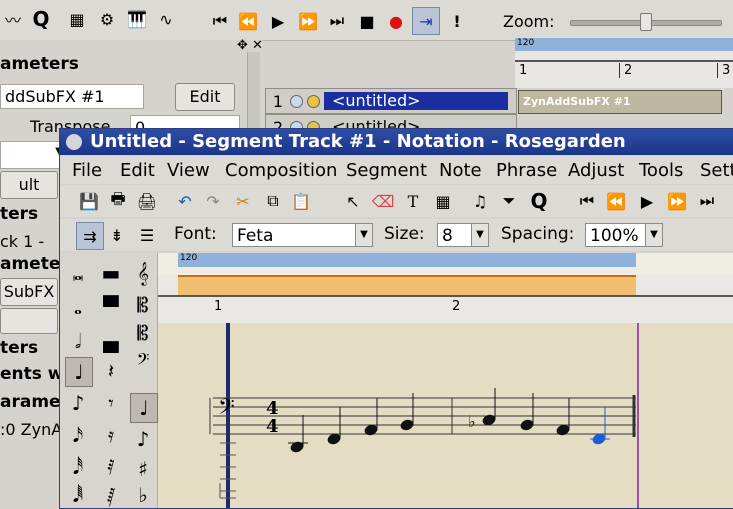 Image resolution: width=733 pixels, height=509 pixels. What do you see at coordinates (137, 170) in the screenshot?
I see `menu-edit: Edit` at bounding box center [137, 170].